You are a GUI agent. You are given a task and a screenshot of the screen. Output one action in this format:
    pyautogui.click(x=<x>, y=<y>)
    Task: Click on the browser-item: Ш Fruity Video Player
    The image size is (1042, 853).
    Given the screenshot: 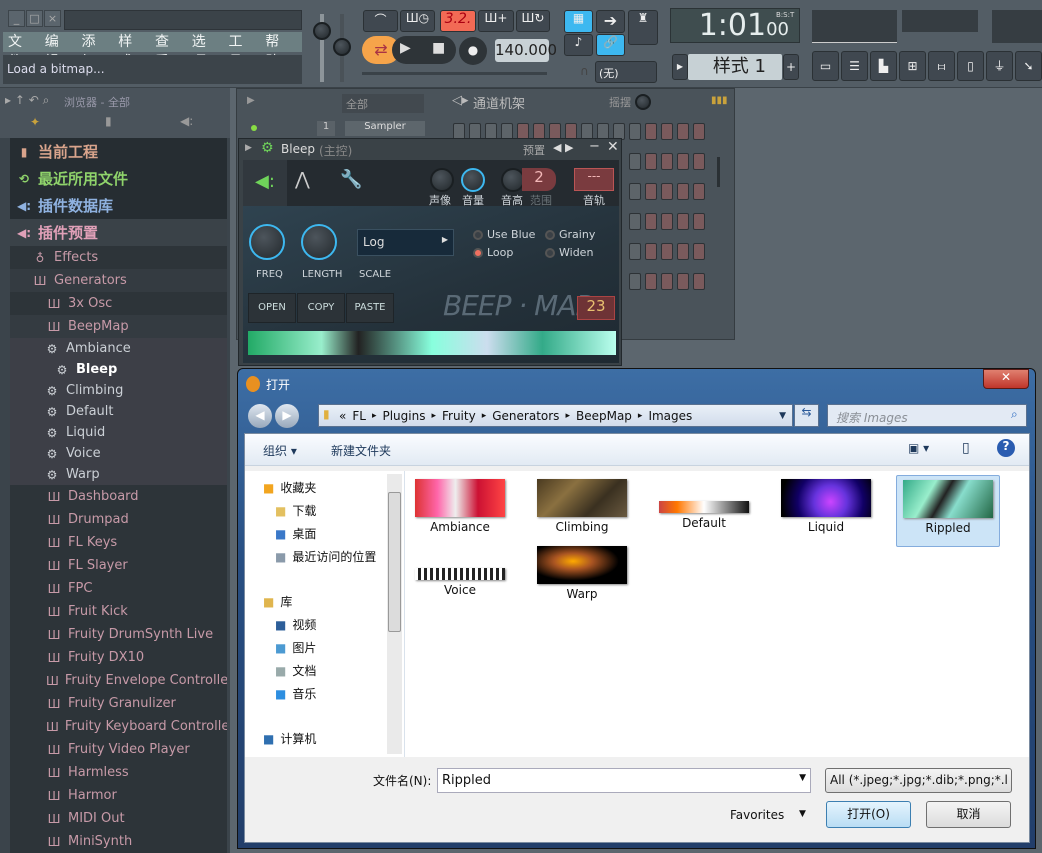 What is the action you would take?
    pyautogui.click(x=118, y=749)
    